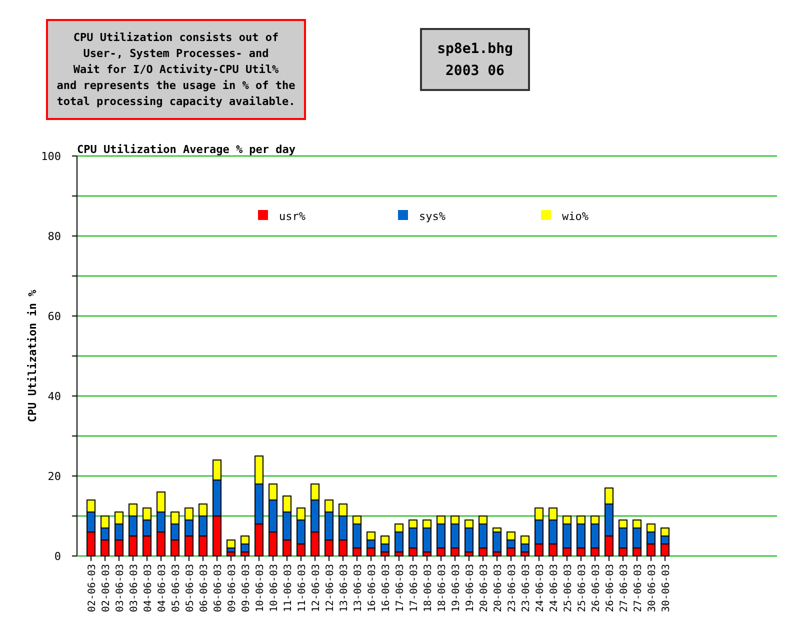 The width and height of the screenshot is (796, 635). Describe the element at coordinates (54, 476) in the screenshot. I see `y-tick-label: 20` at that location.